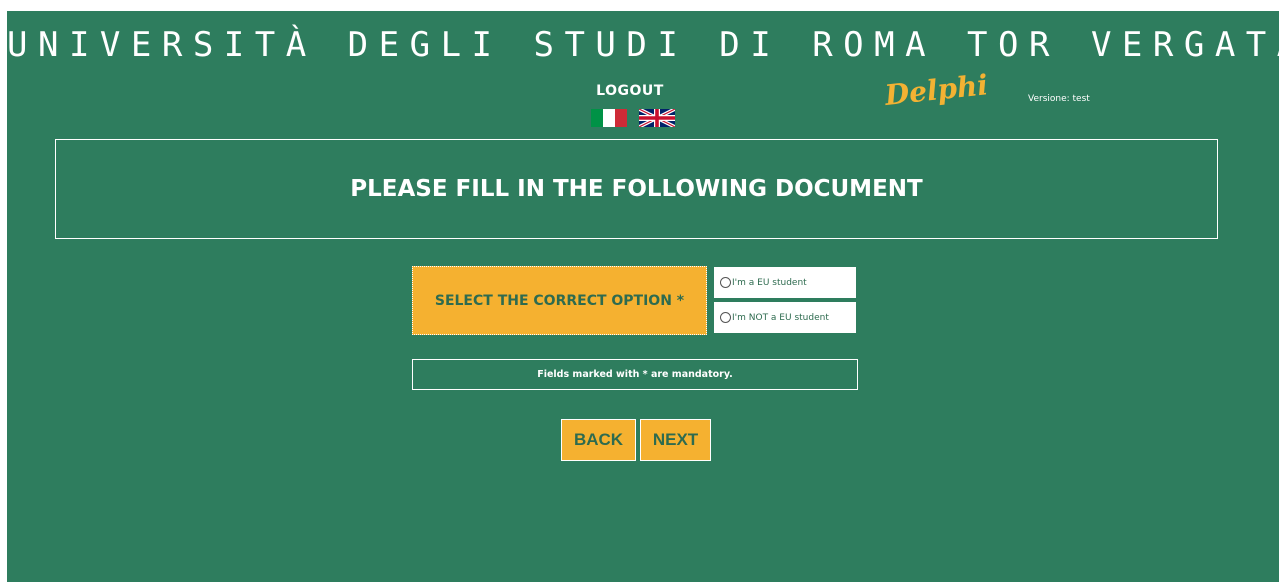 This screenshot has height=582, width=1279. Describe the element at coordinates (675, 440) in the screenshot. I see `next-button: NEXT` at that location.